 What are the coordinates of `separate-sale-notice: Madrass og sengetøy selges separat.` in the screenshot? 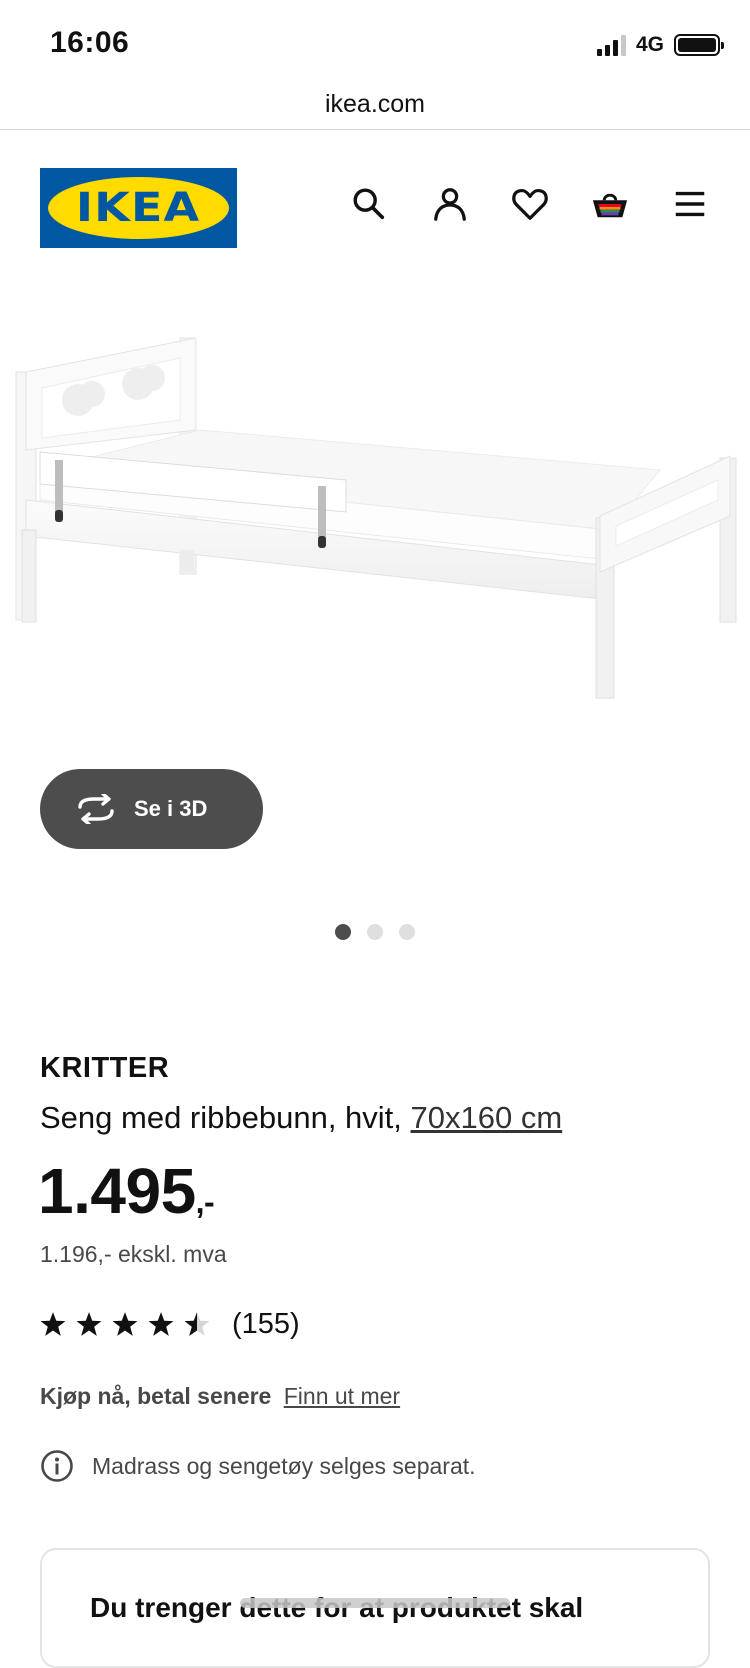 It's located at (258, 1466).